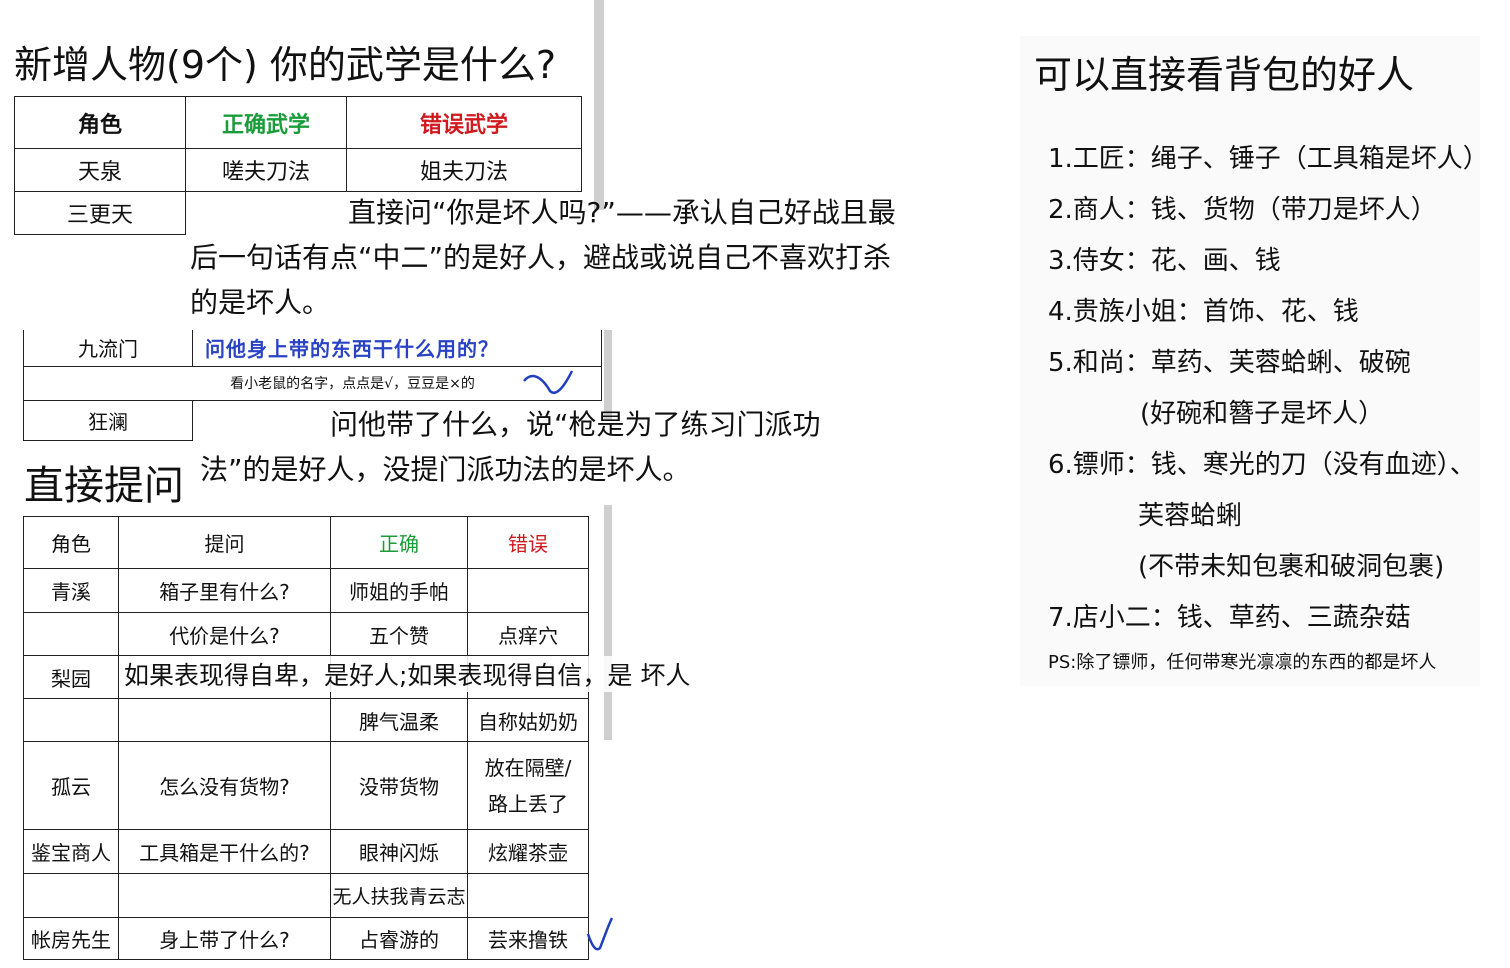  What do you see at coordinates (71, 938) in the screenshot?
I see `table-cell: 帐房先生` at bounding box center [71, 938].